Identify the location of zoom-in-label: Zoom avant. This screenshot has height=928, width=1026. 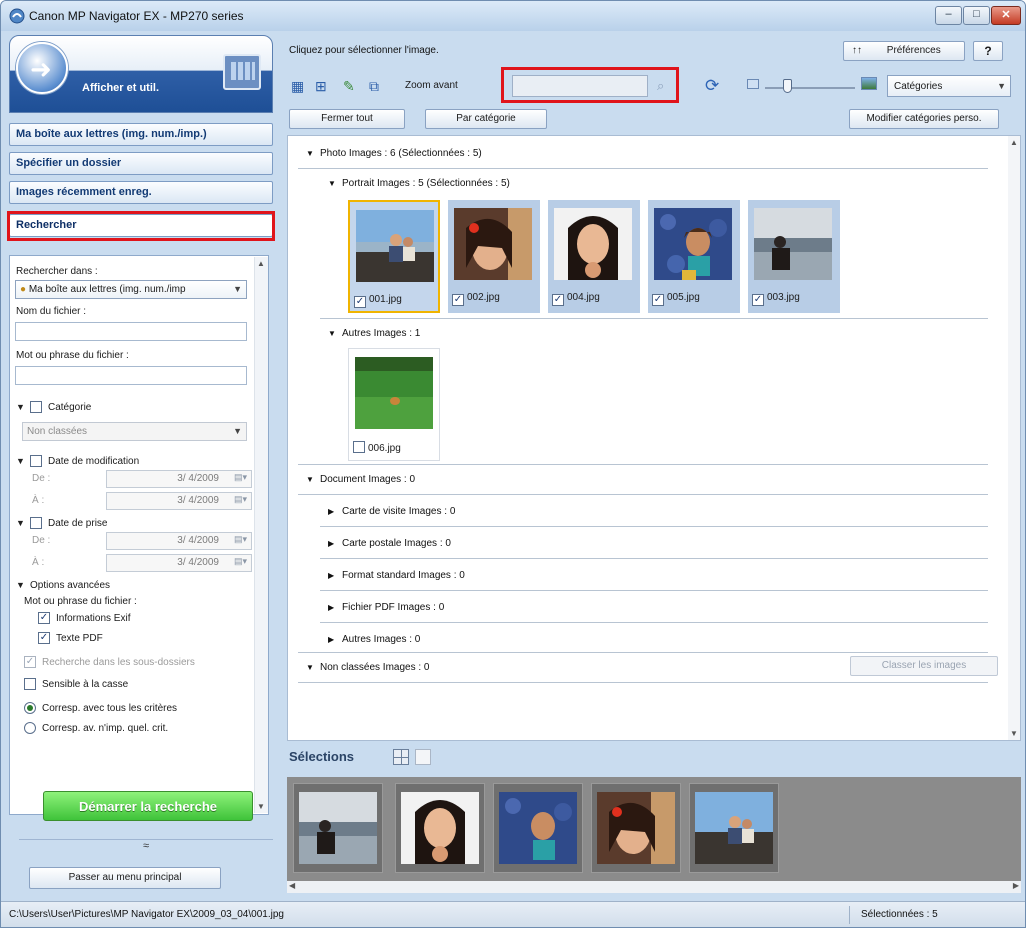
(431, 85).